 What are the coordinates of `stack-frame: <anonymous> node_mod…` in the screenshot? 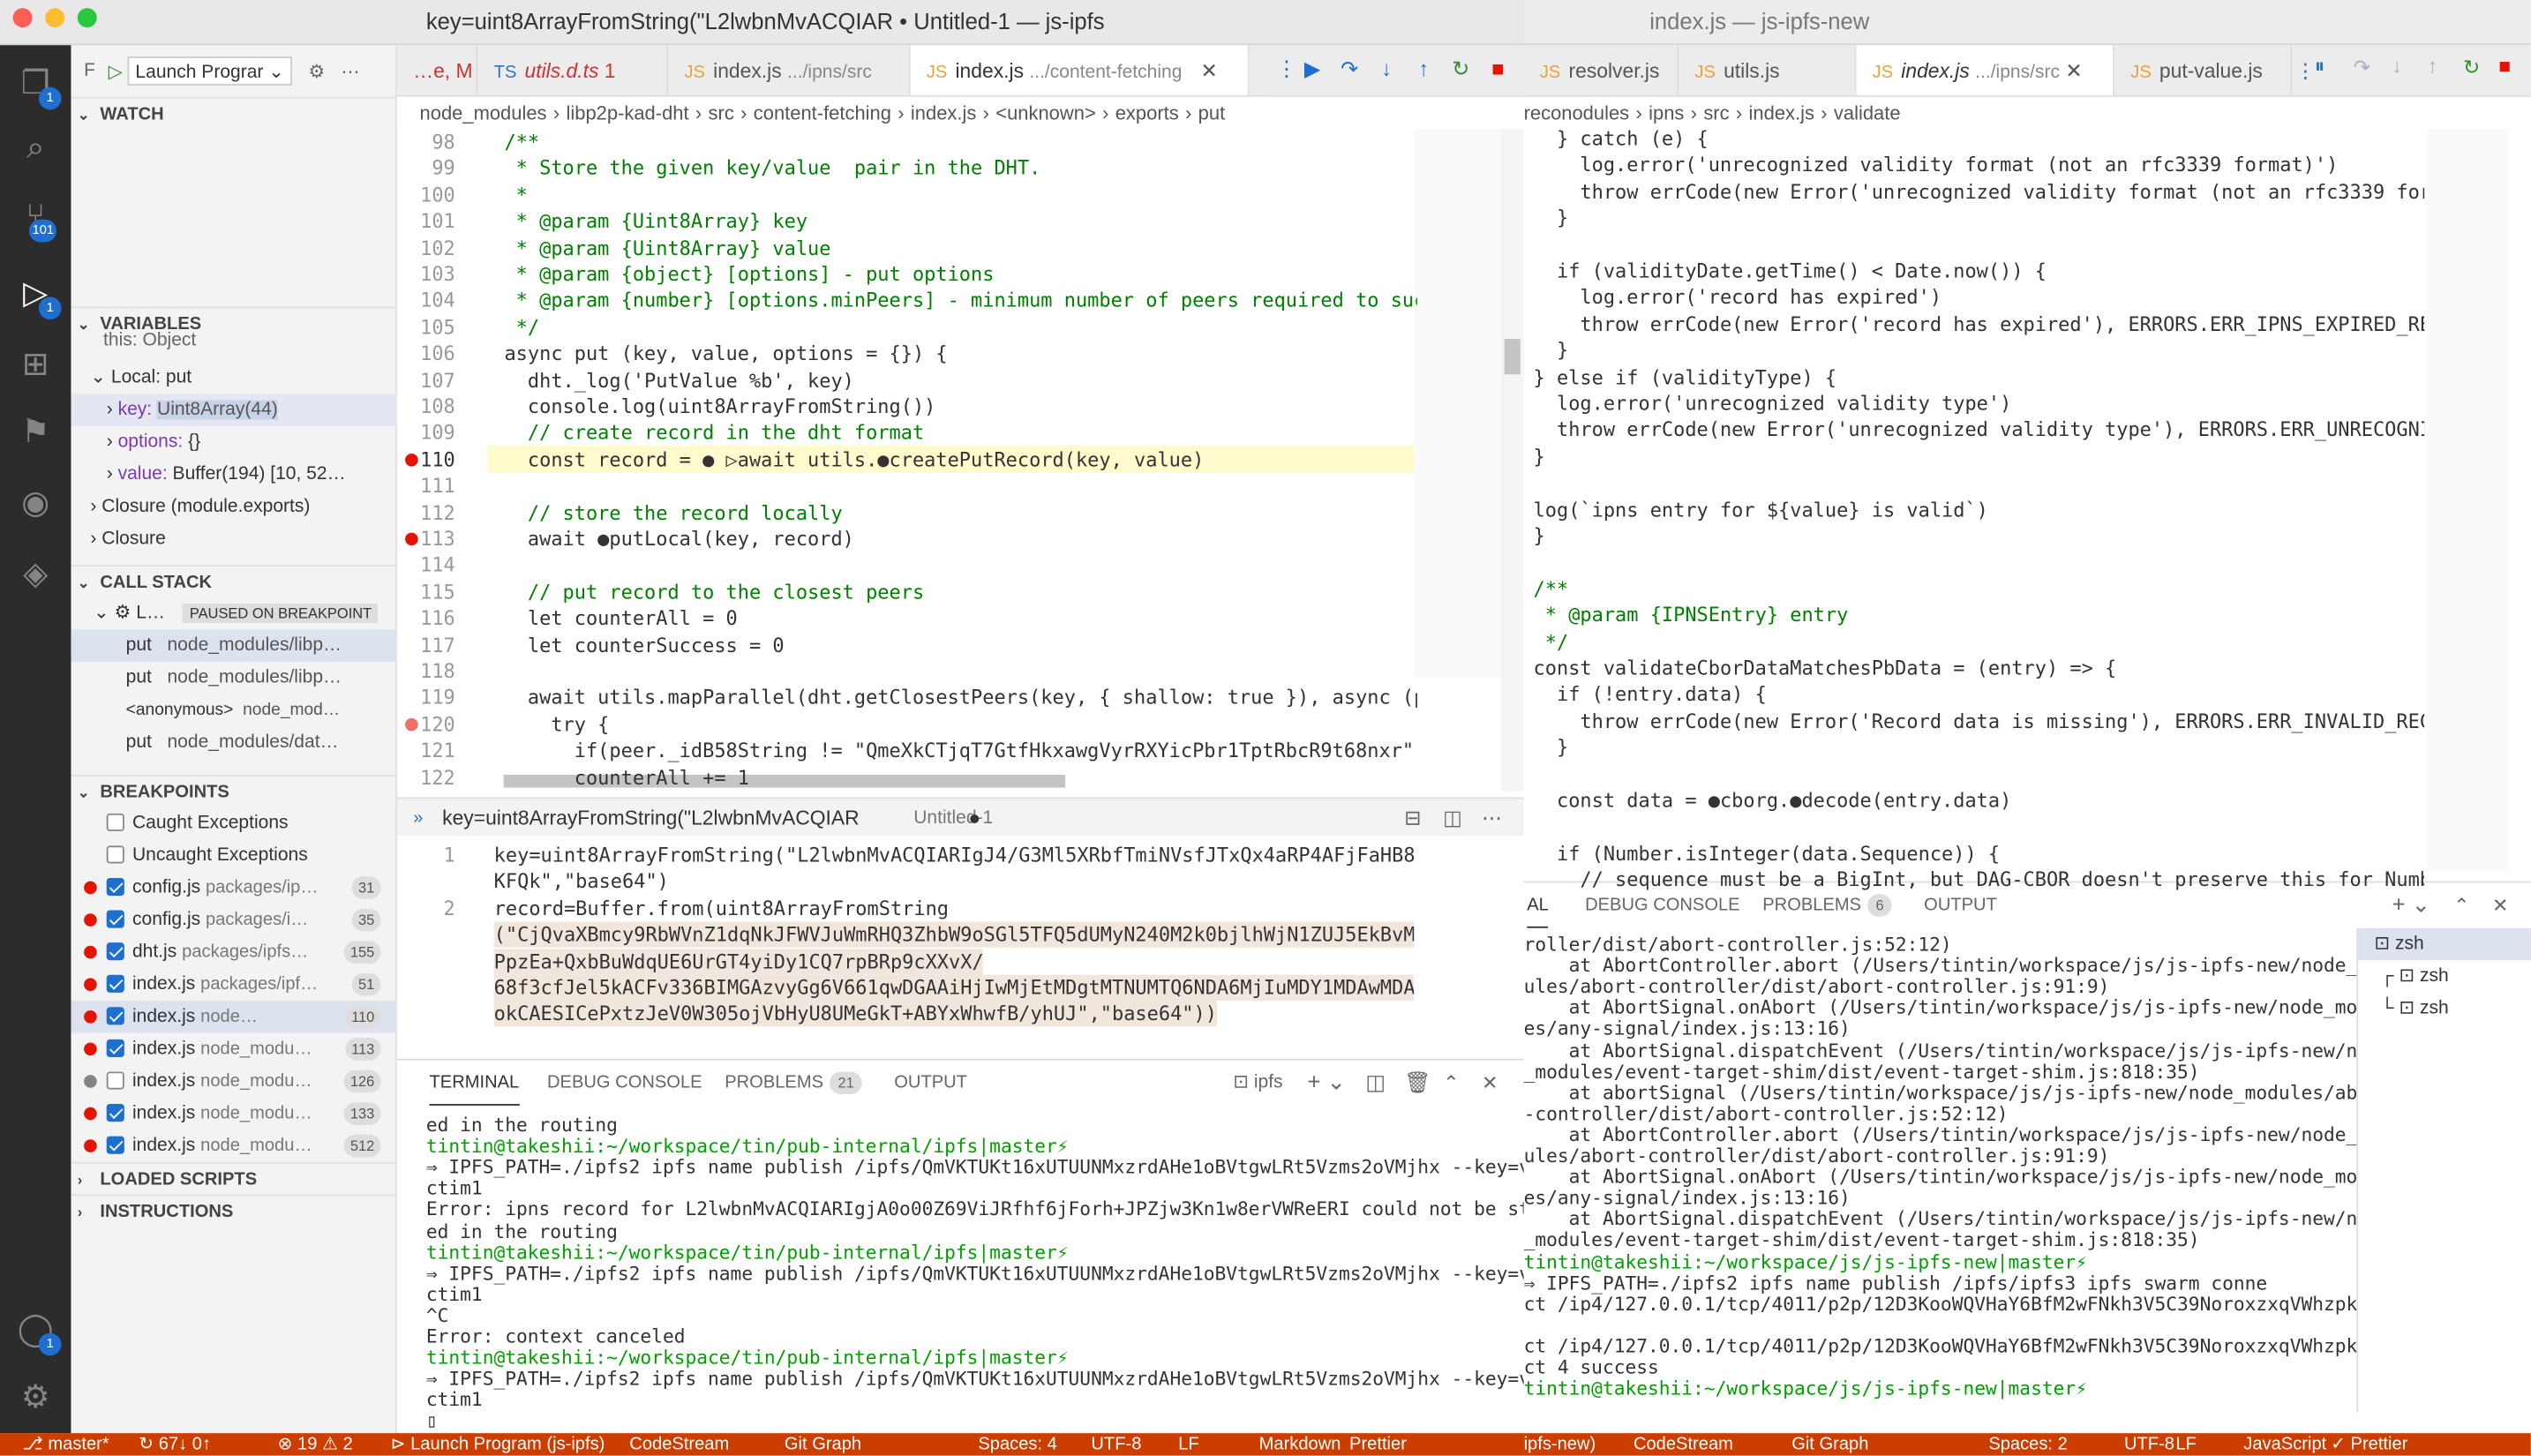 It's located at (234, 710).